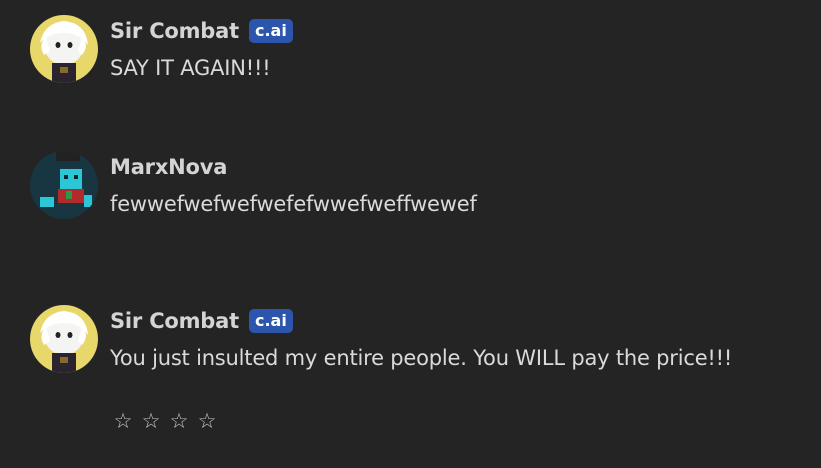 This screenshot has height=468, width=821. I want to click on message-rating: ☆ ☆ ☆ ☆, so click(165, 421).